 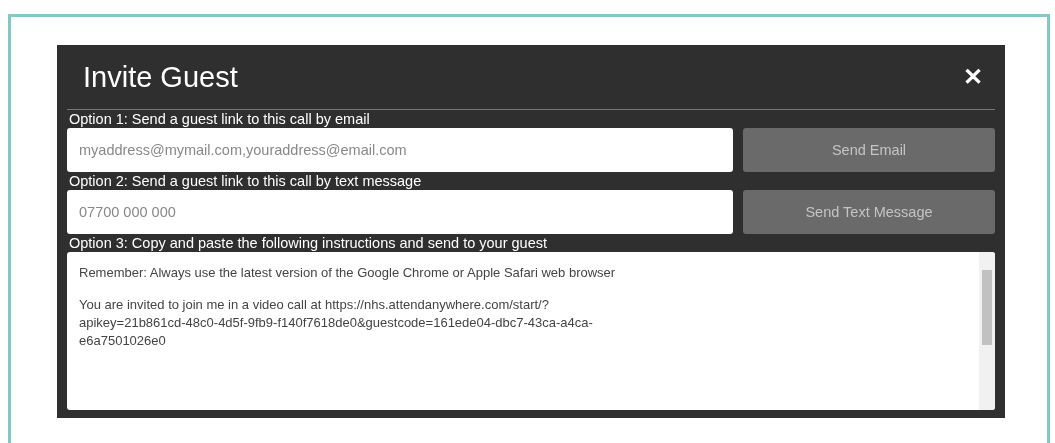 I want to click on option-label: Option 2: Send a guest link to this call by text message, so click(x=245, y=181).